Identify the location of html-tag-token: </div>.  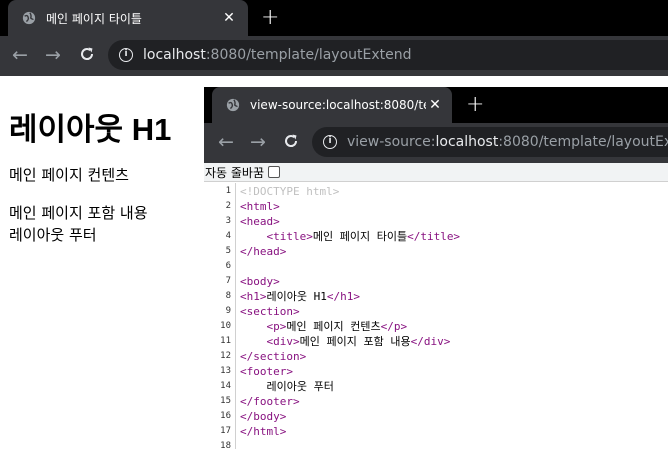
(430, 341).